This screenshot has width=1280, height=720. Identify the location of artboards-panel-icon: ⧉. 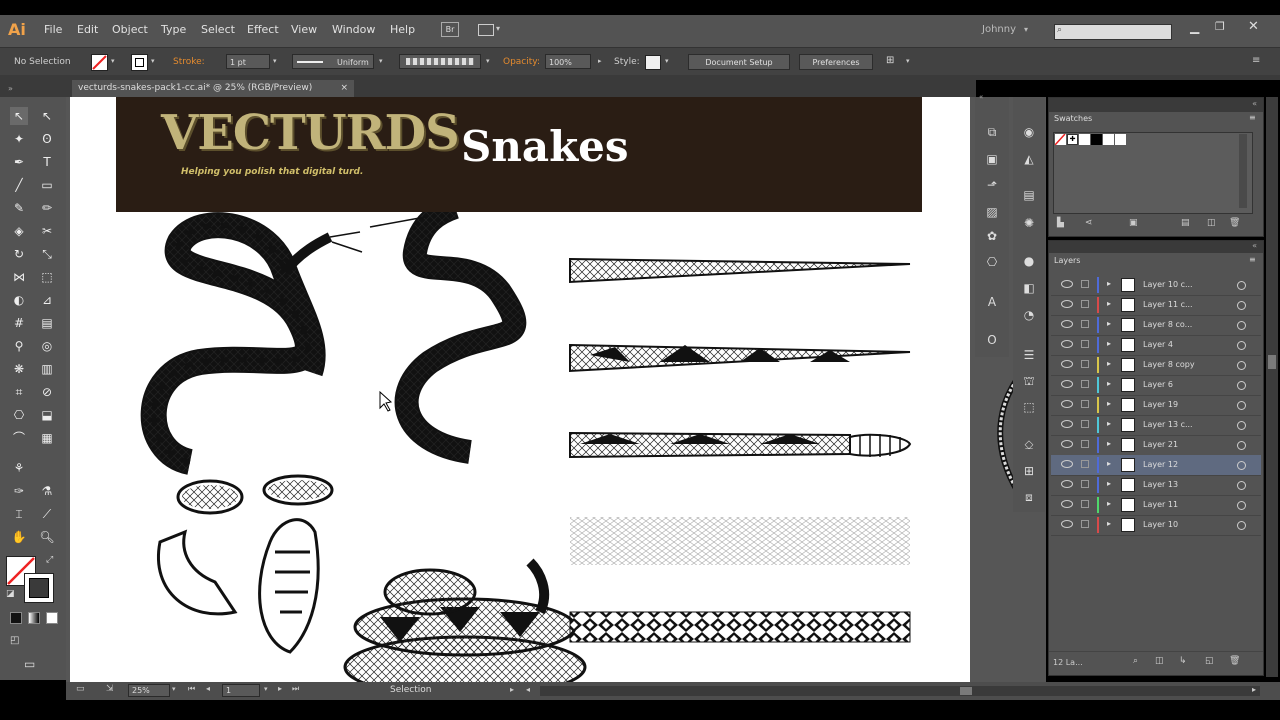
(992, 132).